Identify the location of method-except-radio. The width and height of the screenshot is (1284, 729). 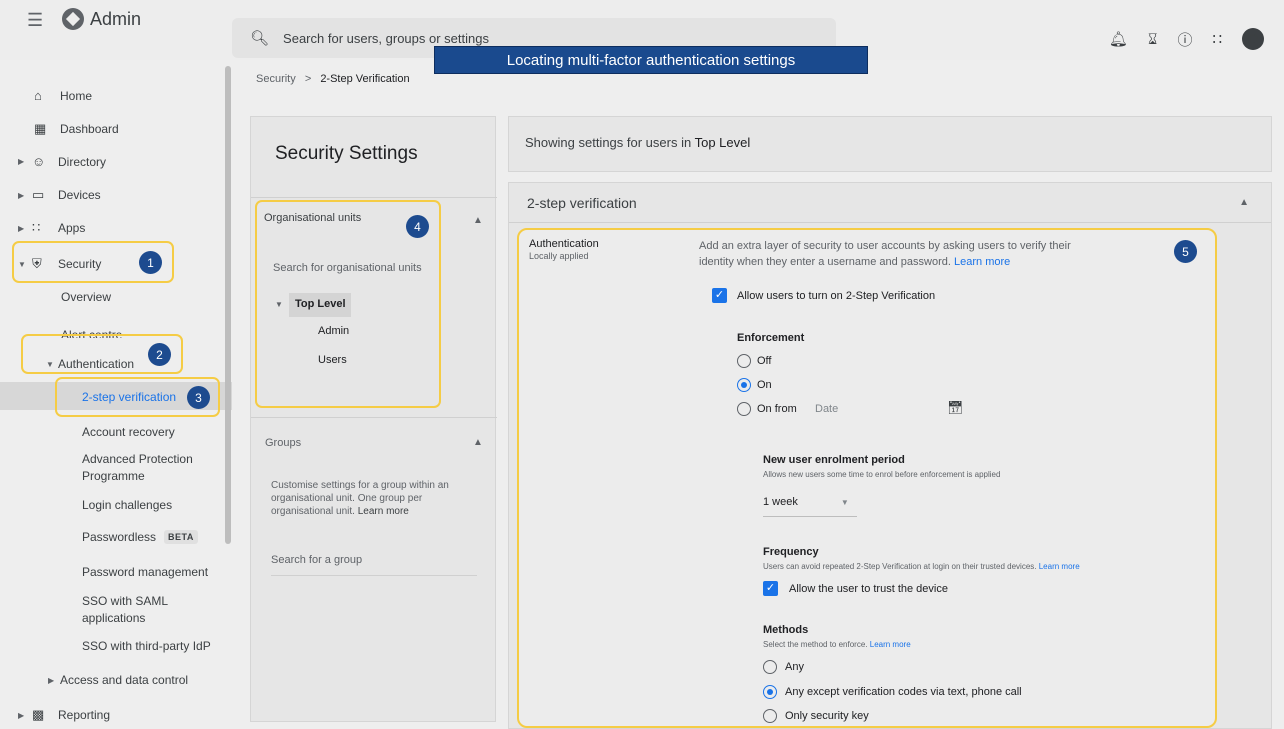
(770, 692).